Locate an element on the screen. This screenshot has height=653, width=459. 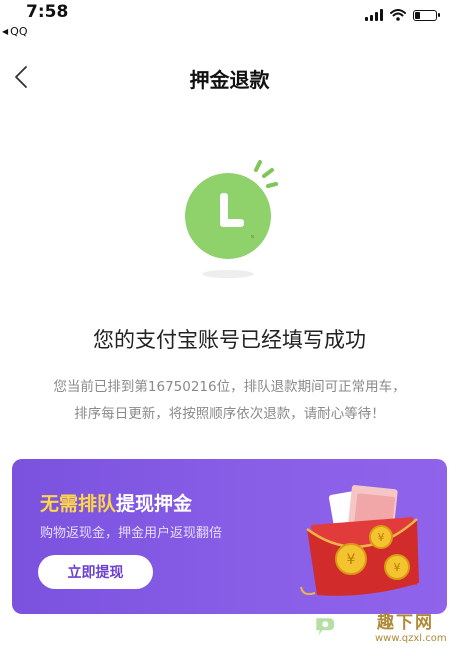
status-bar: 7:58 ◀ QQ is located at coordinates (229, 22).